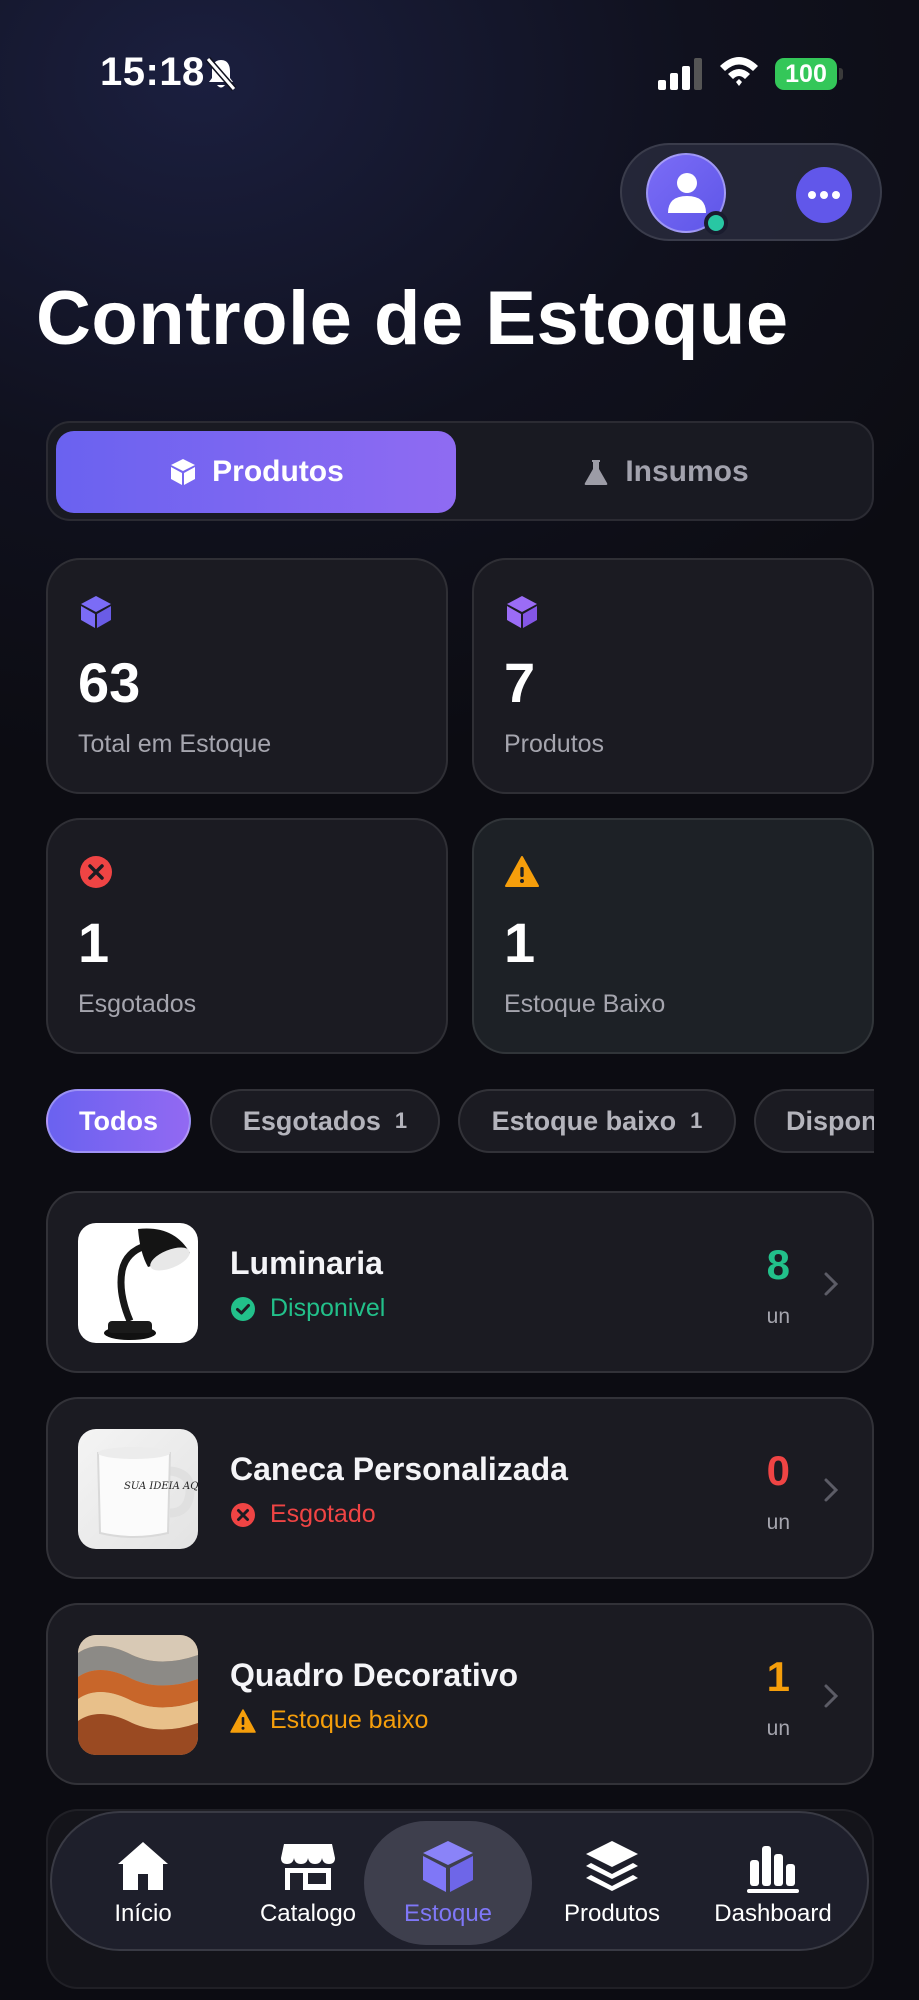  I want to click on stat-card-produtos: 7 Produtos, so click(673, 676).